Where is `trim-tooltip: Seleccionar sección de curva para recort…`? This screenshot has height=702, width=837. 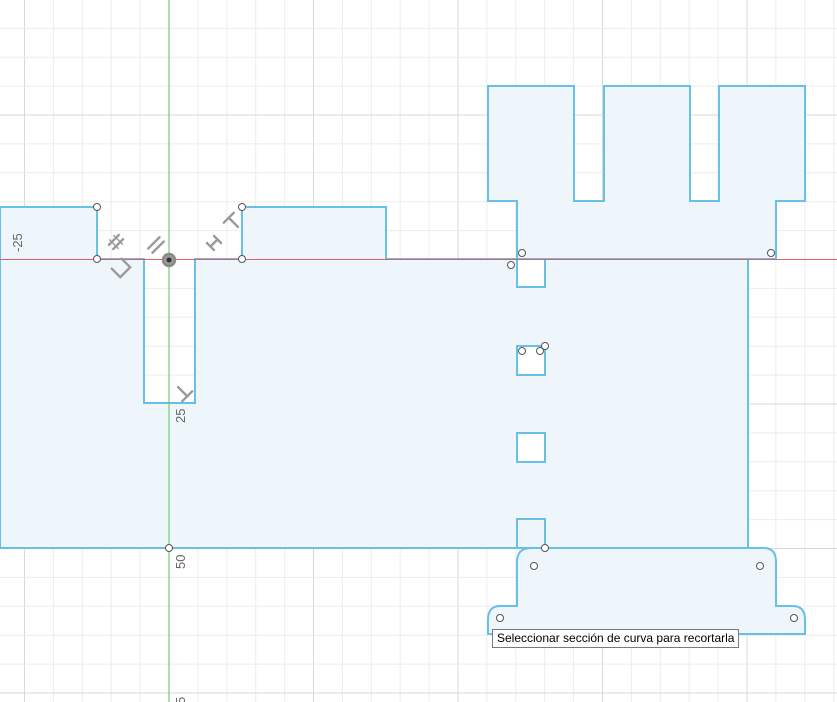 trim-tooltip: Seleccionar sección de curva para recort… is located at coordinates (616, 638).